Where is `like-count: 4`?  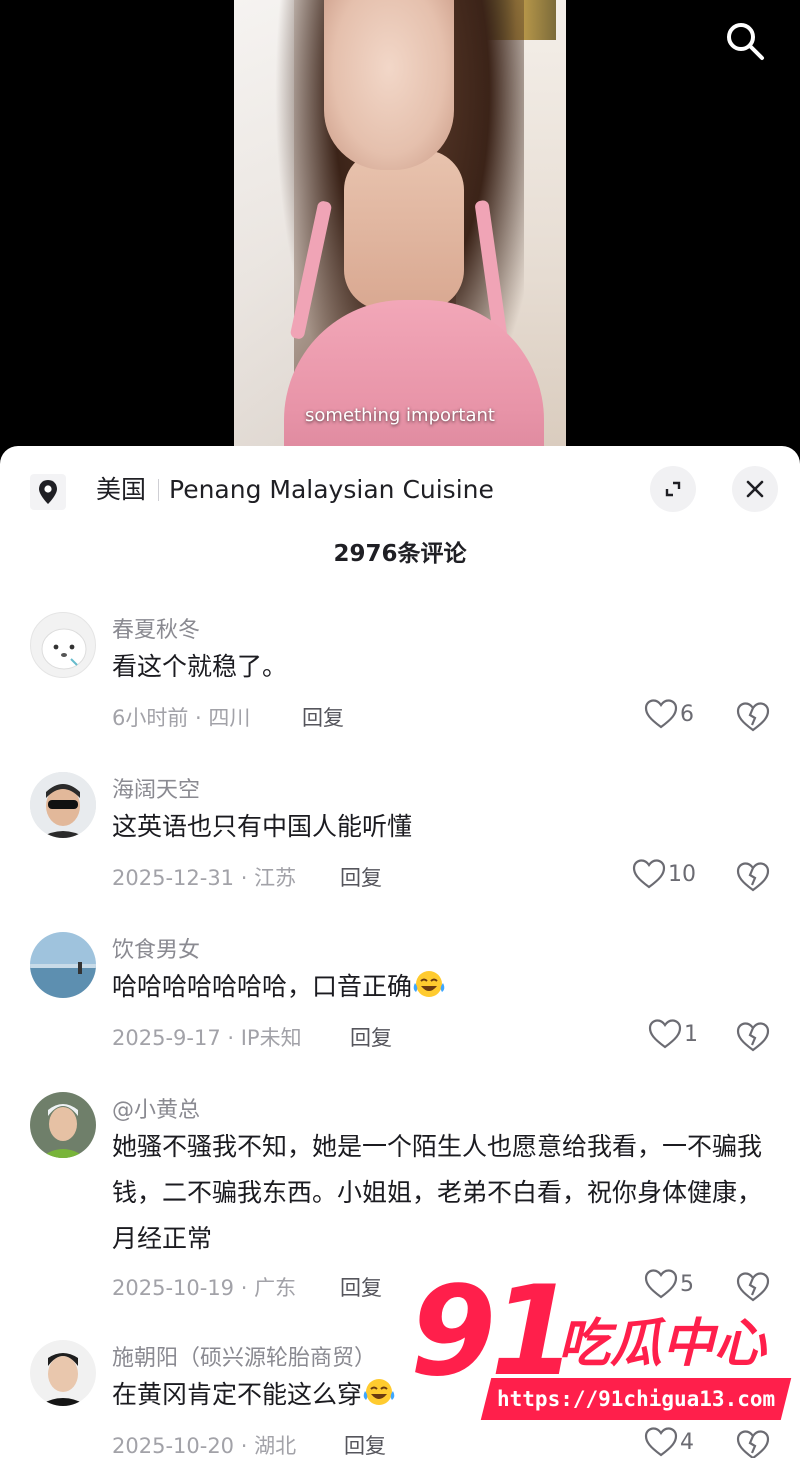 like-count: 4 is located at coordinates (687, 1442).